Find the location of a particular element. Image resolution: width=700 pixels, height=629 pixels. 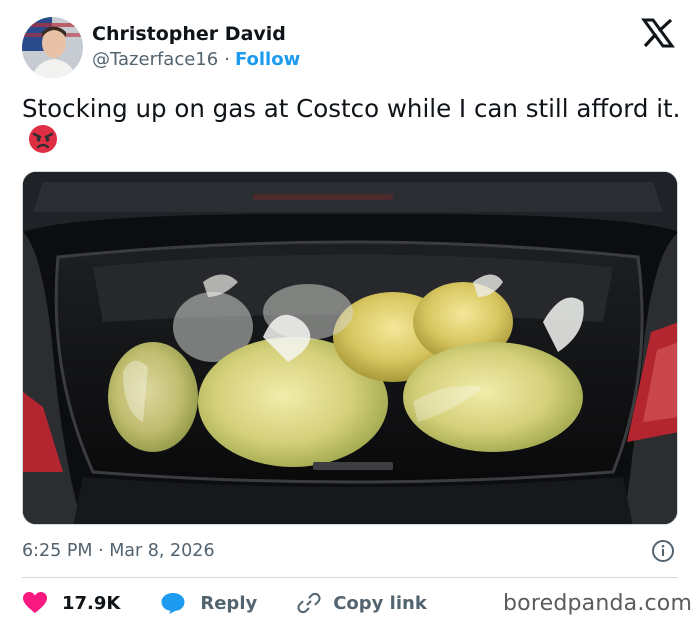

copy-link-button: Copy link is located at coordinates (362, 603).